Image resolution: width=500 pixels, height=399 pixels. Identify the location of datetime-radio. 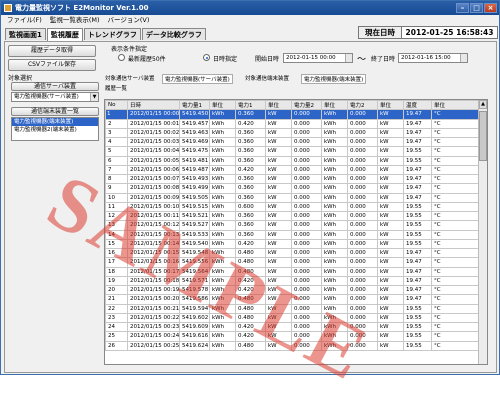
(206, 57).